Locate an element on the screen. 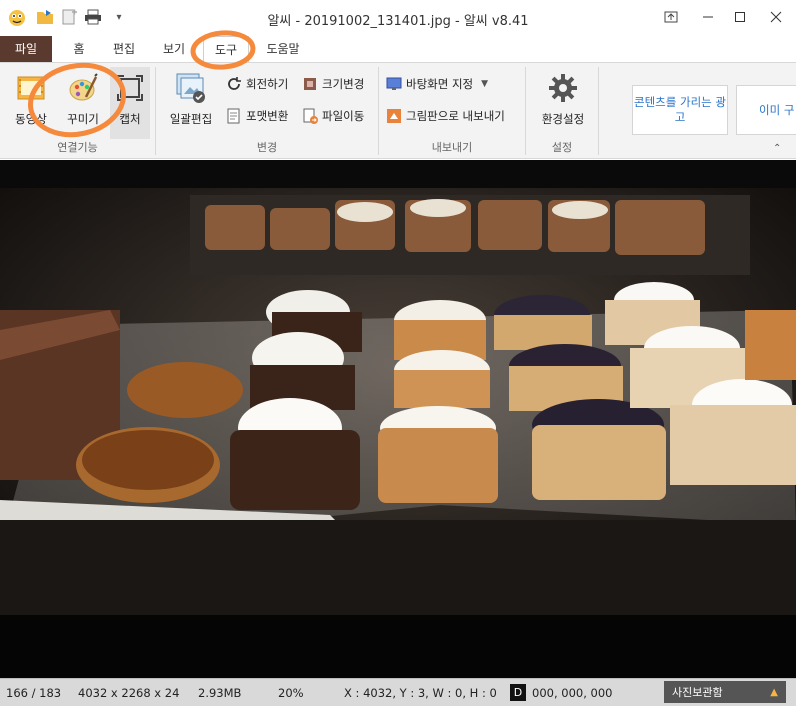 The width and height of the screenshot is (796, 706). ribbon-divider is located at coordinates (598, 111).